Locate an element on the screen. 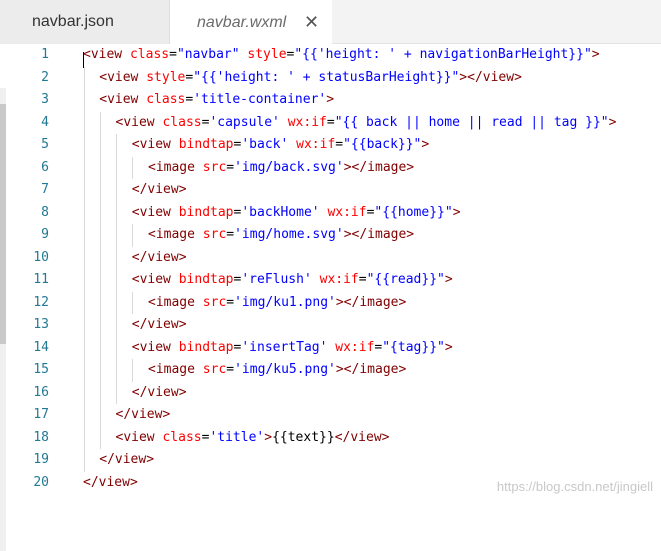 This screenshot has width=661, height=551. tab-navbar-wxml: navbar.wxml ✕ is located at coordinates (251, 22).